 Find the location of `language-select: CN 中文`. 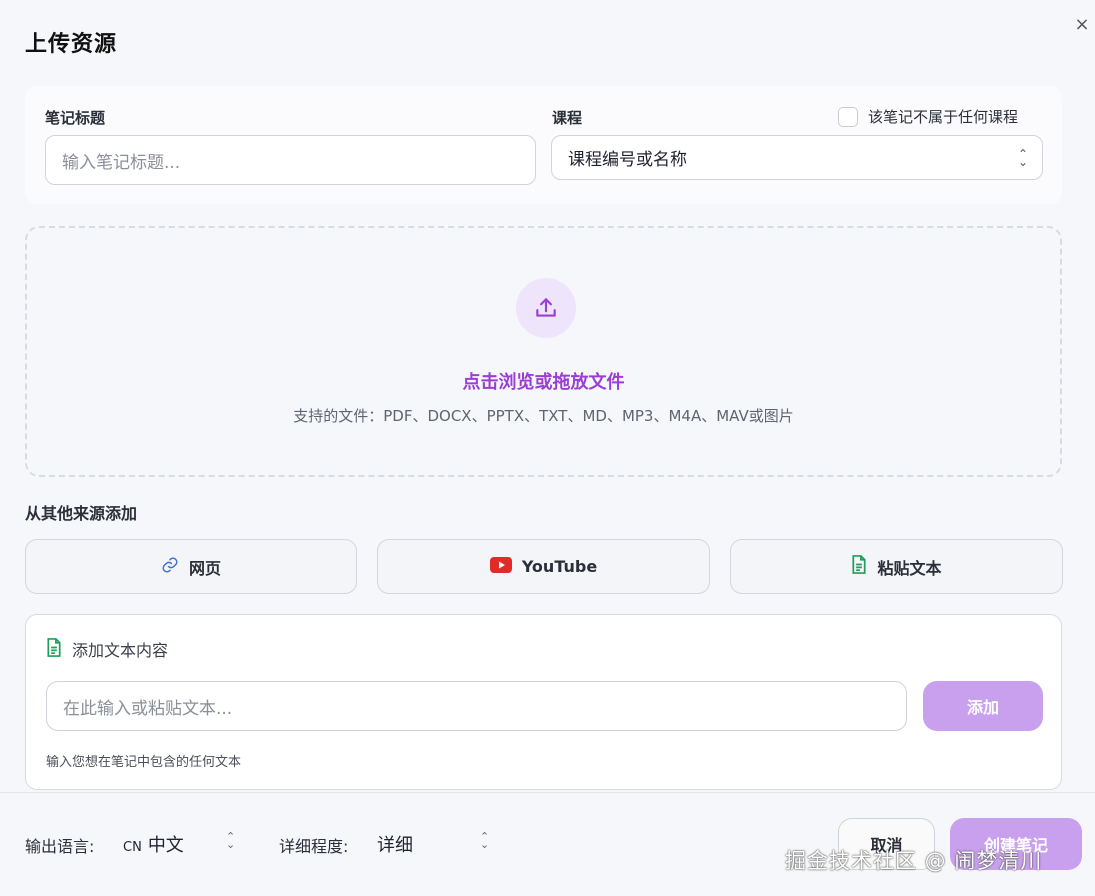

language-select: CN 中文 is located at coordinates (153, 844).